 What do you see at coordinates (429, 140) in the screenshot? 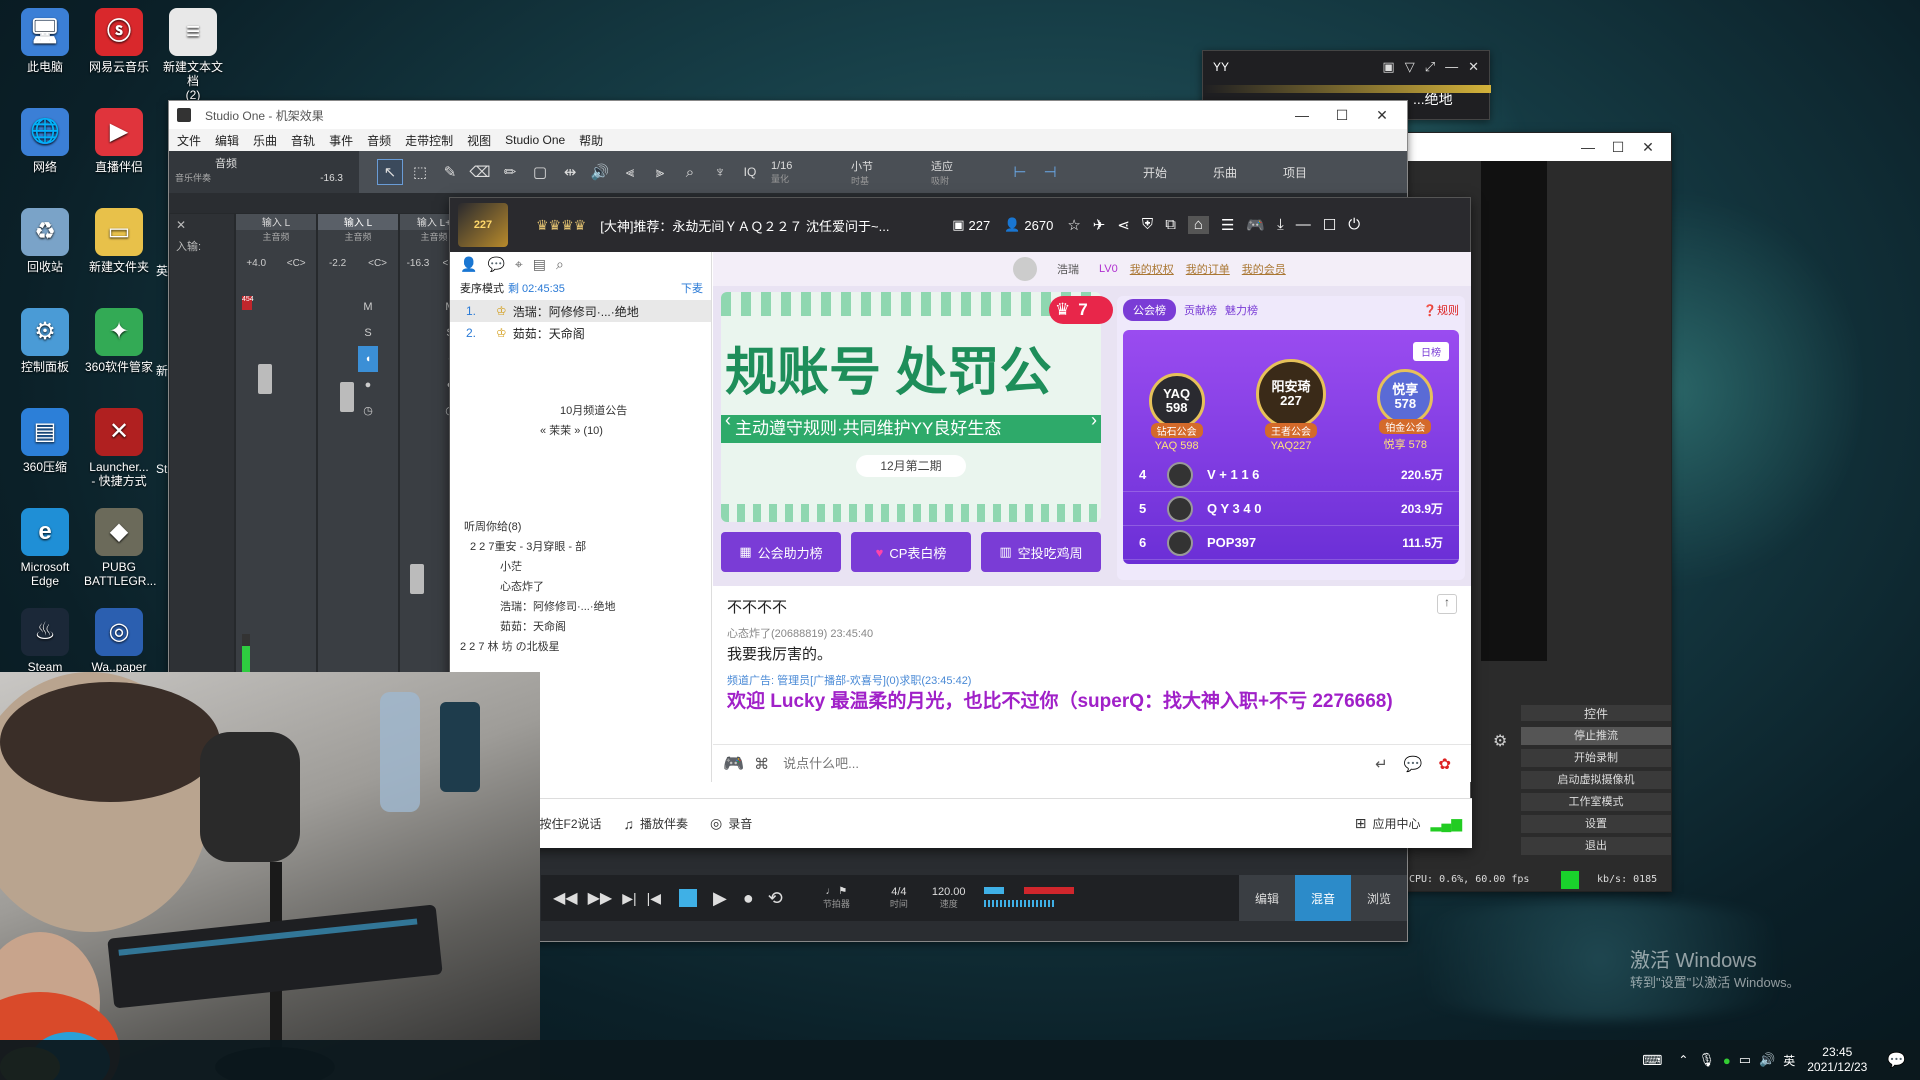
I see `menu-item: 走带控制` at bounding box center [429, 140].